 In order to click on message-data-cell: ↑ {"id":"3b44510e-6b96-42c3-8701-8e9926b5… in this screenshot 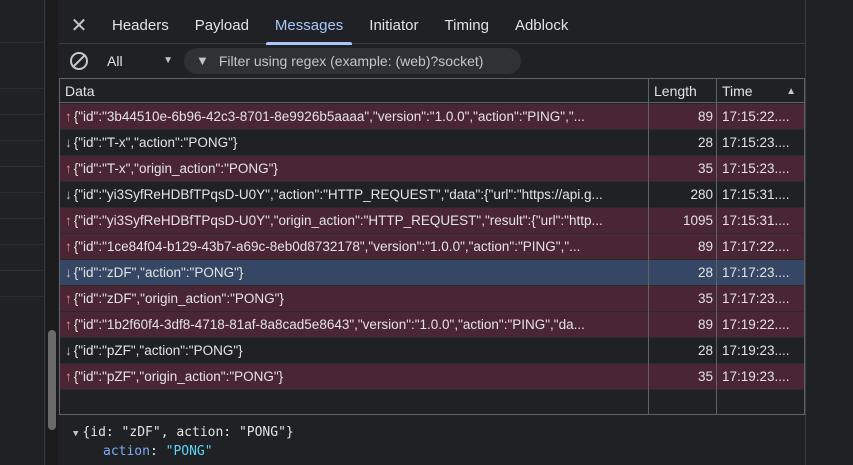, I will do `click(354, 116)`.